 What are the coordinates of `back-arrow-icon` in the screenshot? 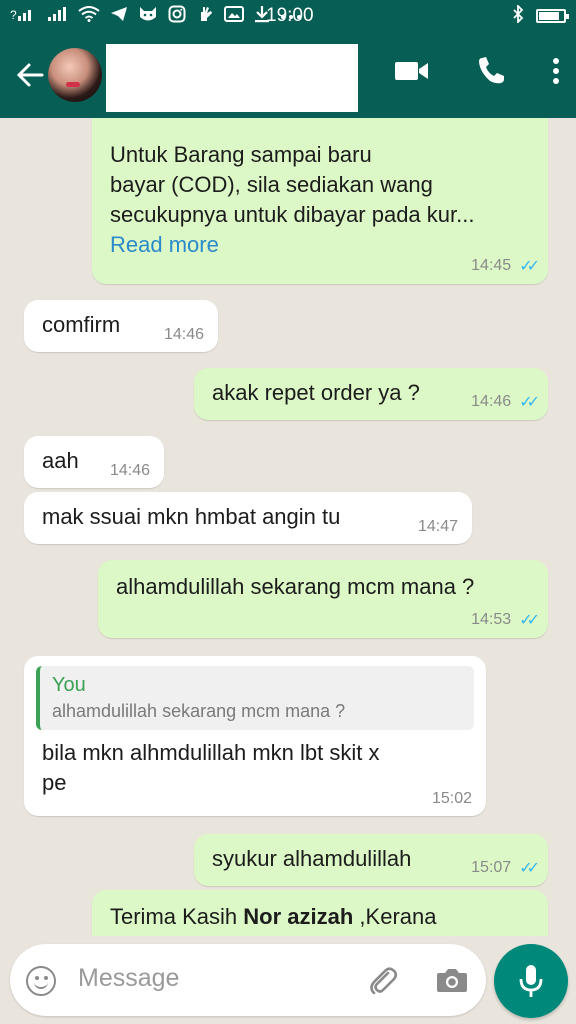 It's located at (30, 75).